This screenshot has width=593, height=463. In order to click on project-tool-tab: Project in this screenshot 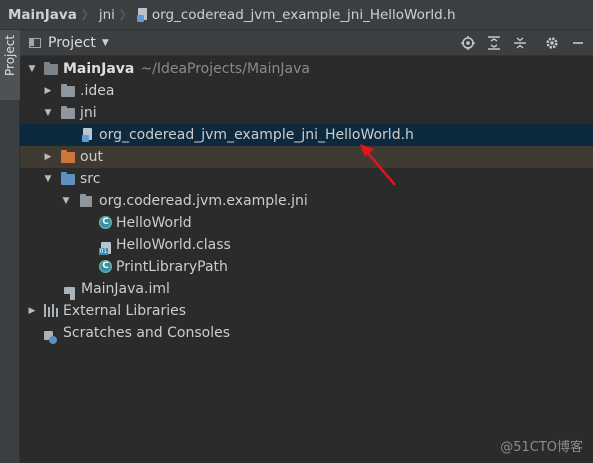, I will do `click(10, 65)`.